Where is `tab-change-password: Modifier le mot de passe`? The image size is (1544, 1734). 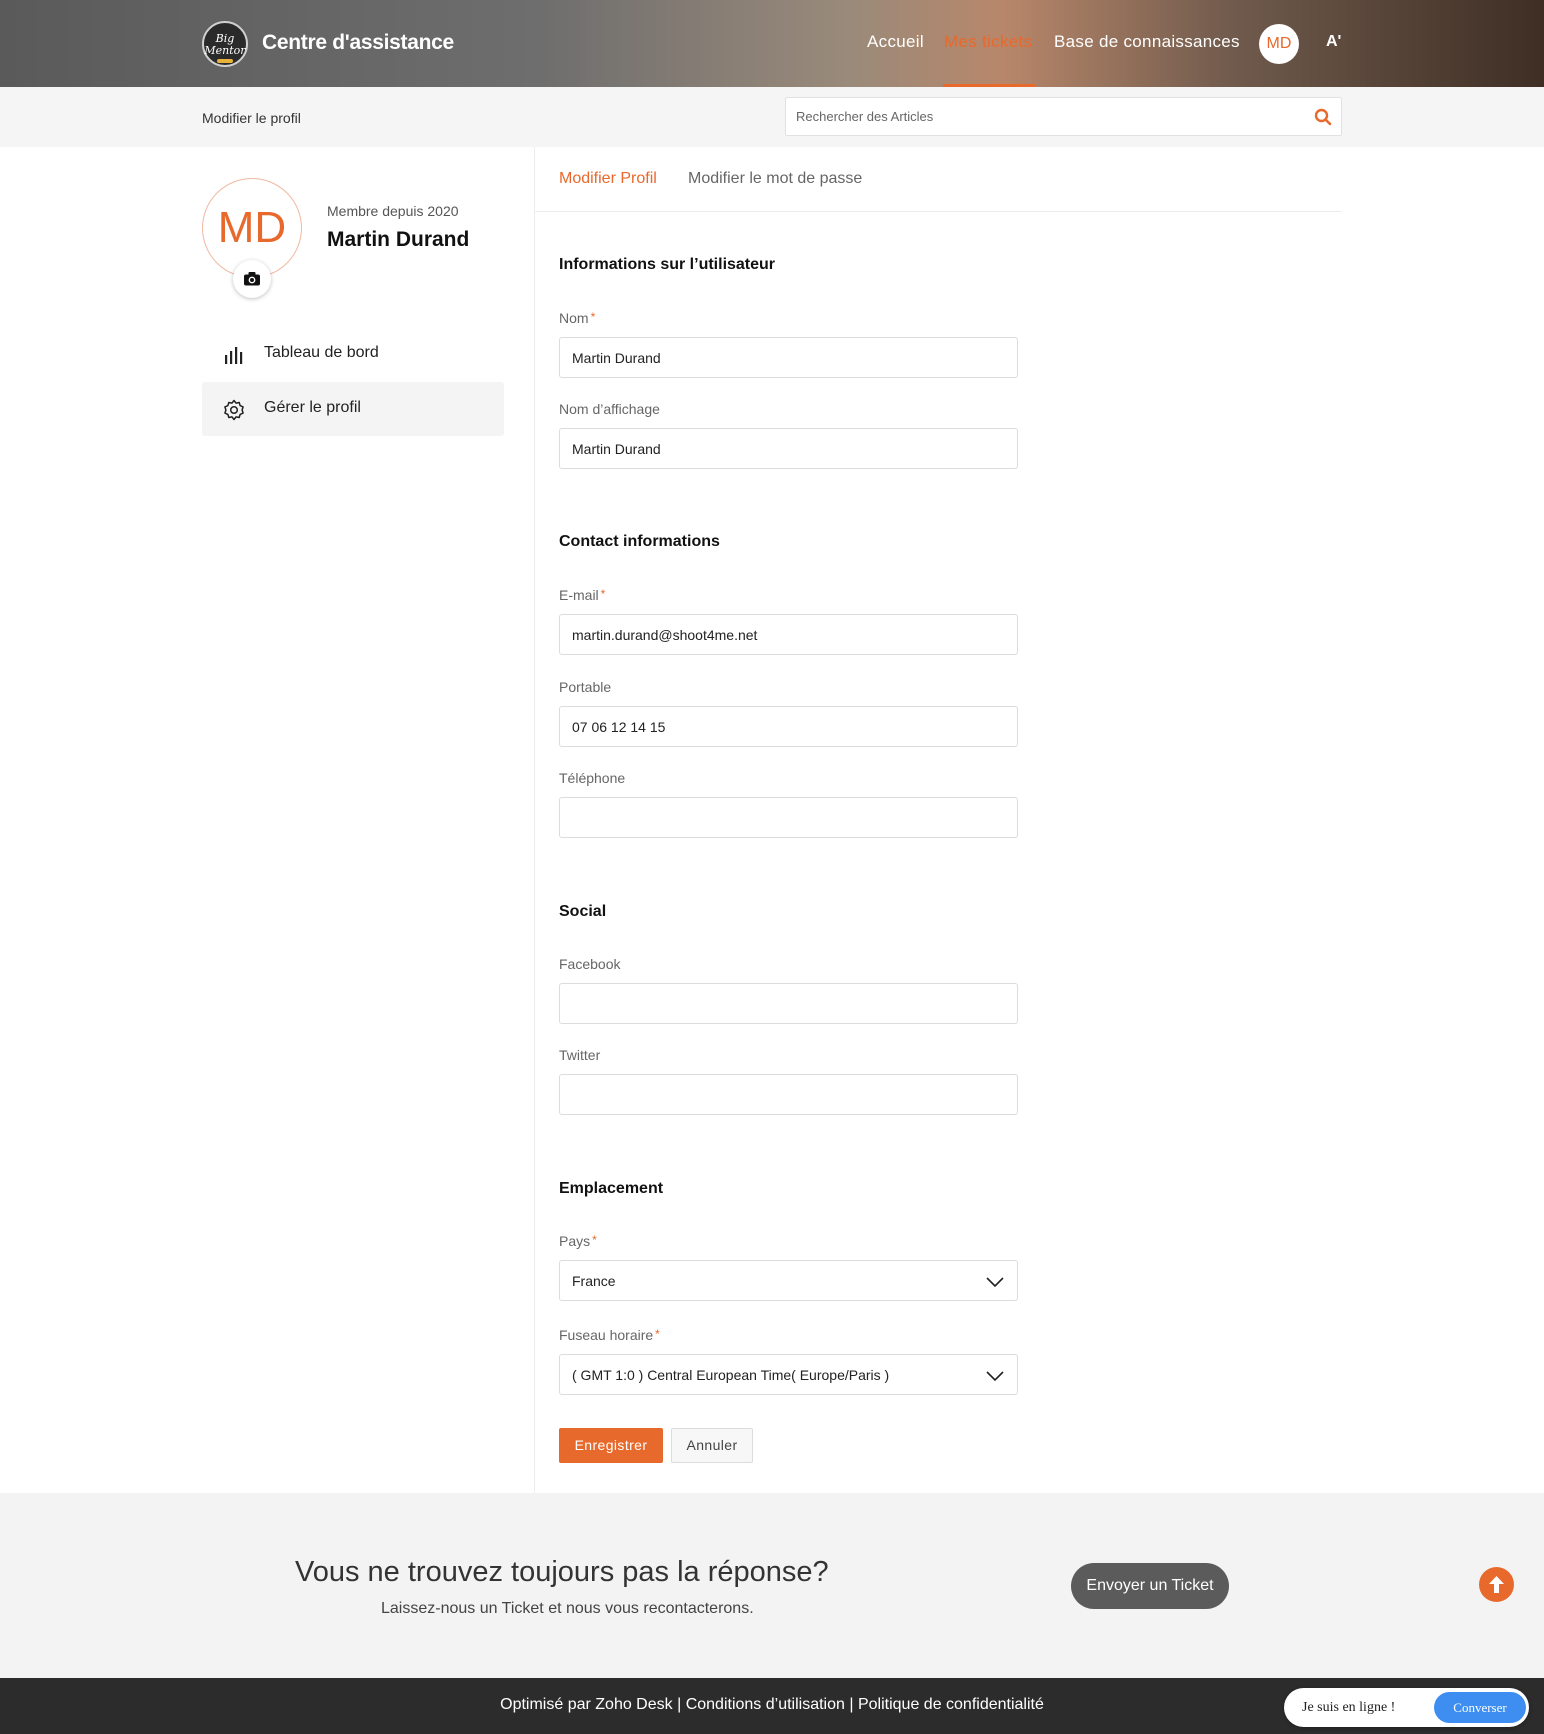
tab-change-password: Modifier le mot de passe is located at coordinates (775, 179).